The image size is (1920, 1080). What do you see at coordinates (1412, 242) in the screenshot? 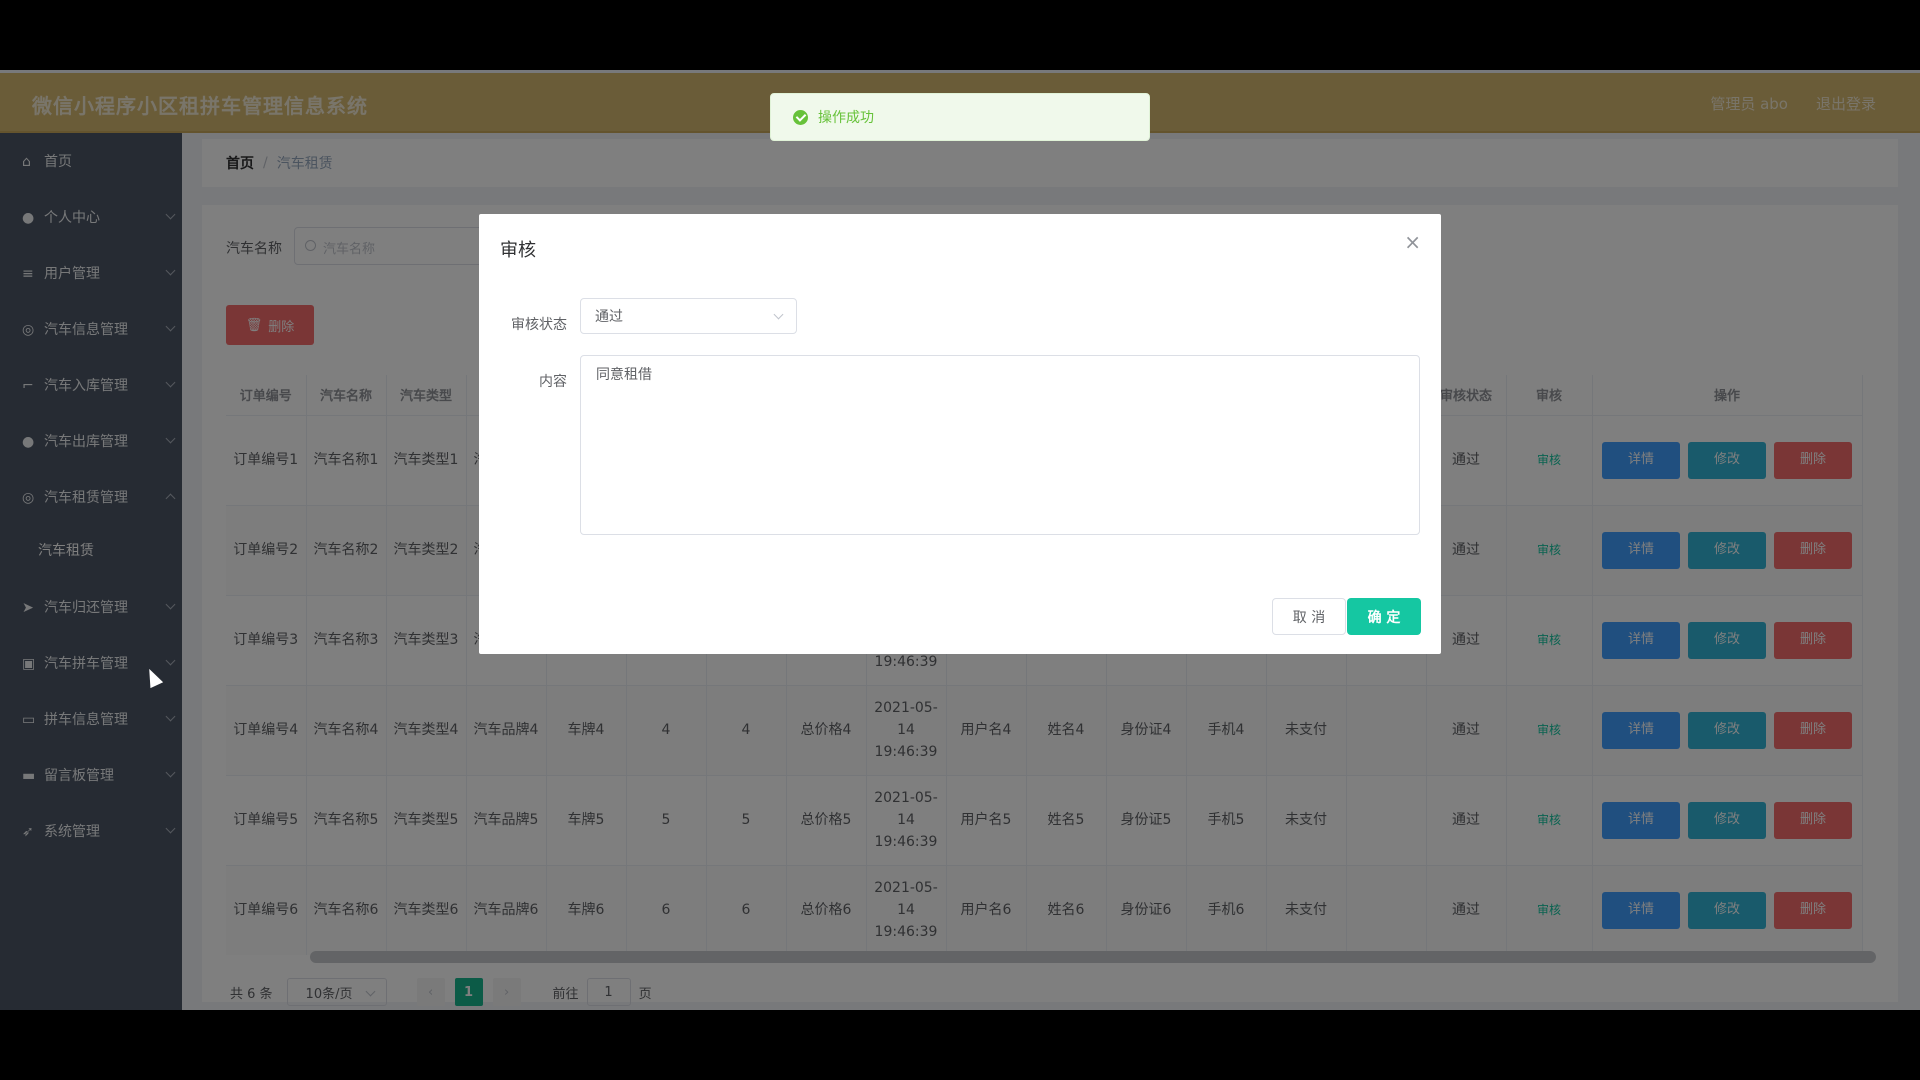
I see `close-icon: ×` at bounding box center [1412, 242].